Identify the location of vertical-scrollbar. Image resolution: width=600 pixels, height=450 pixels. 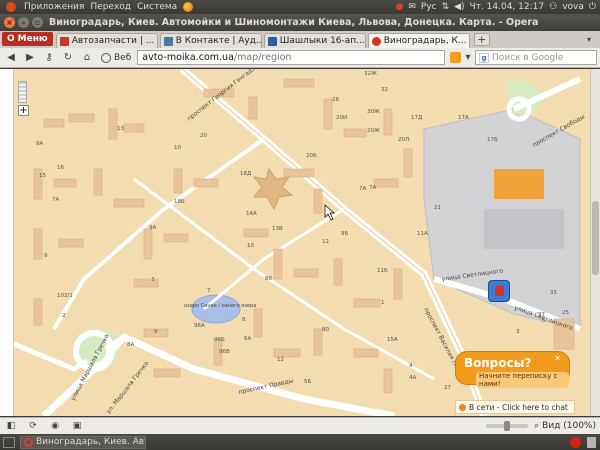
(595, 242).